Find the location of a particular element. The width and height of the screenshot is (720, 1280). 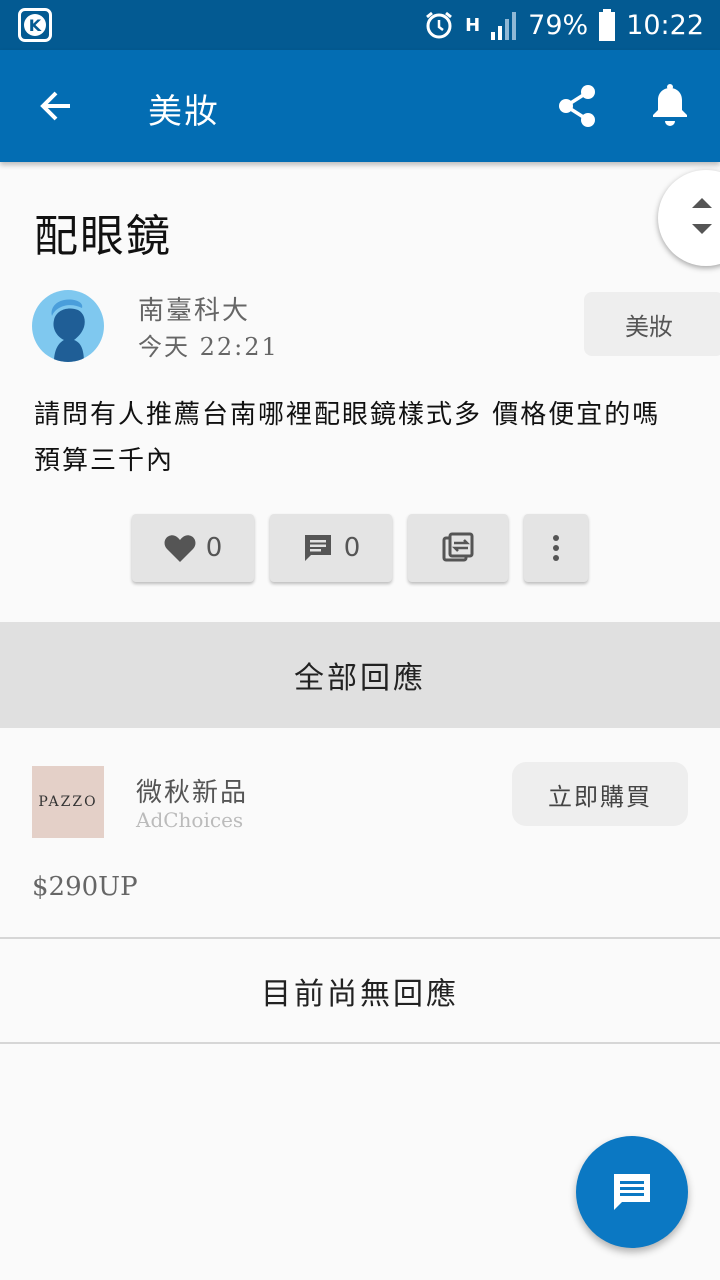

comment-count: 0 is located at coordinates (352, 548).